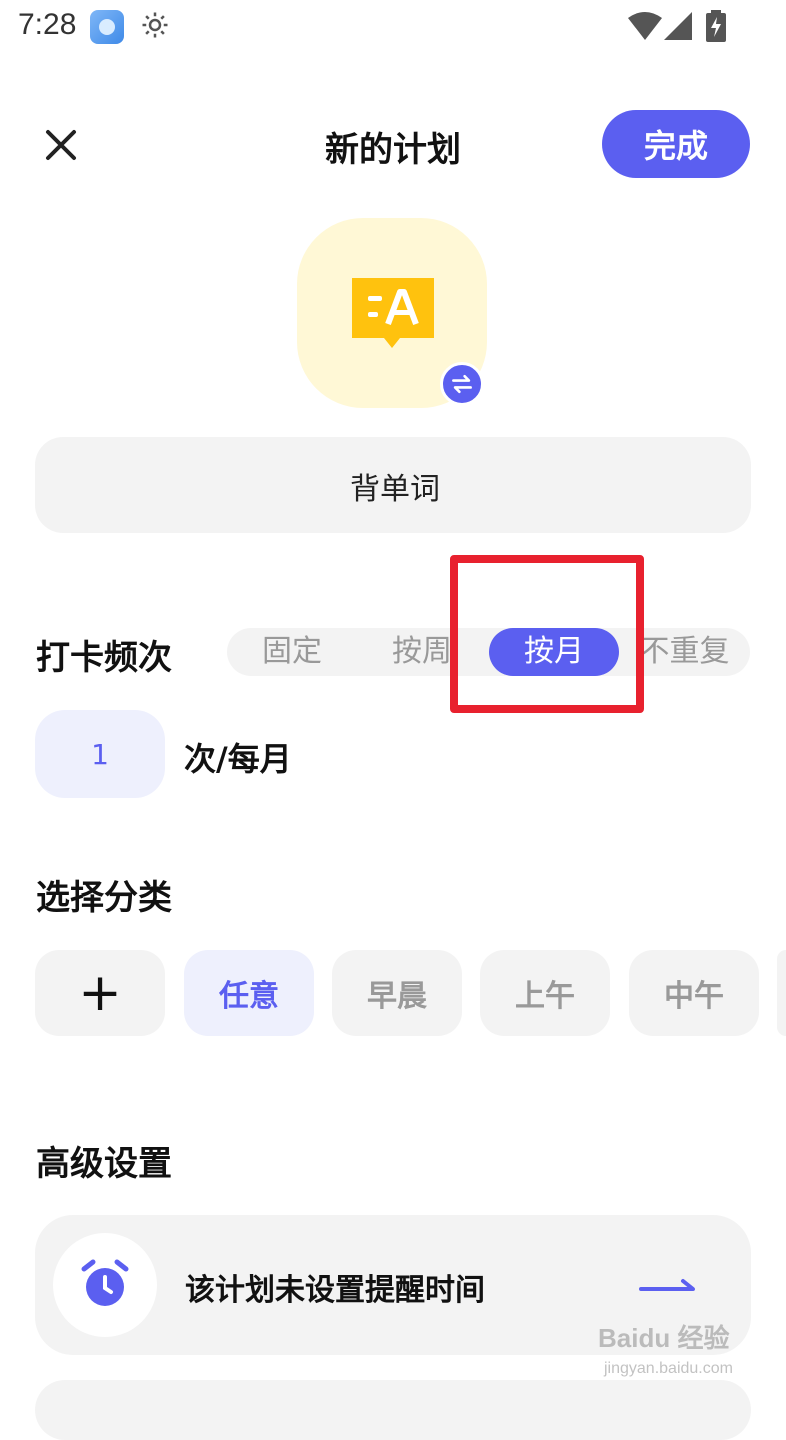  I want to click on watermark-url: jingyan.baidu.com, so click(668, 1368).